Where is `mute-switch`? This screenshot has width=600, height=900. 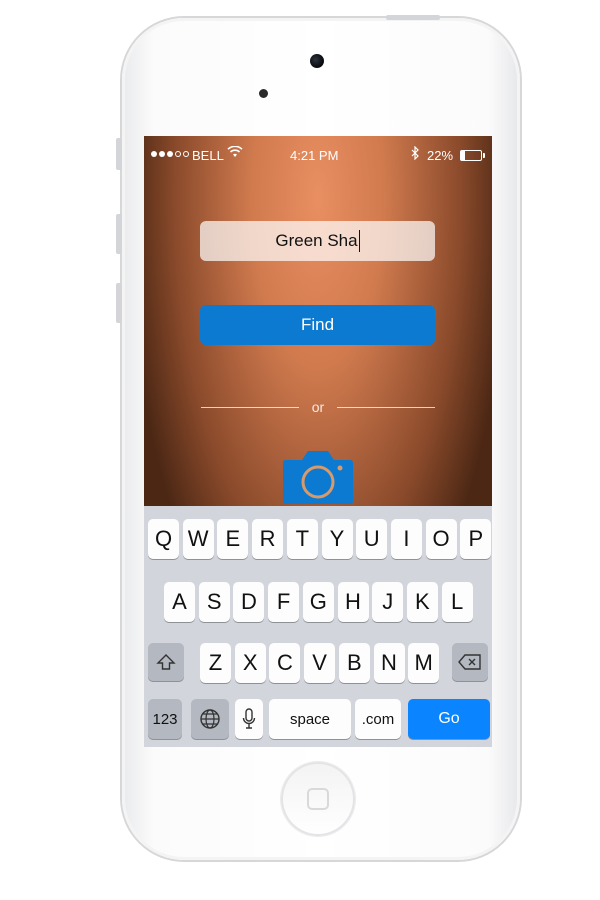
mute-switch is located at coordinates (119, 154).